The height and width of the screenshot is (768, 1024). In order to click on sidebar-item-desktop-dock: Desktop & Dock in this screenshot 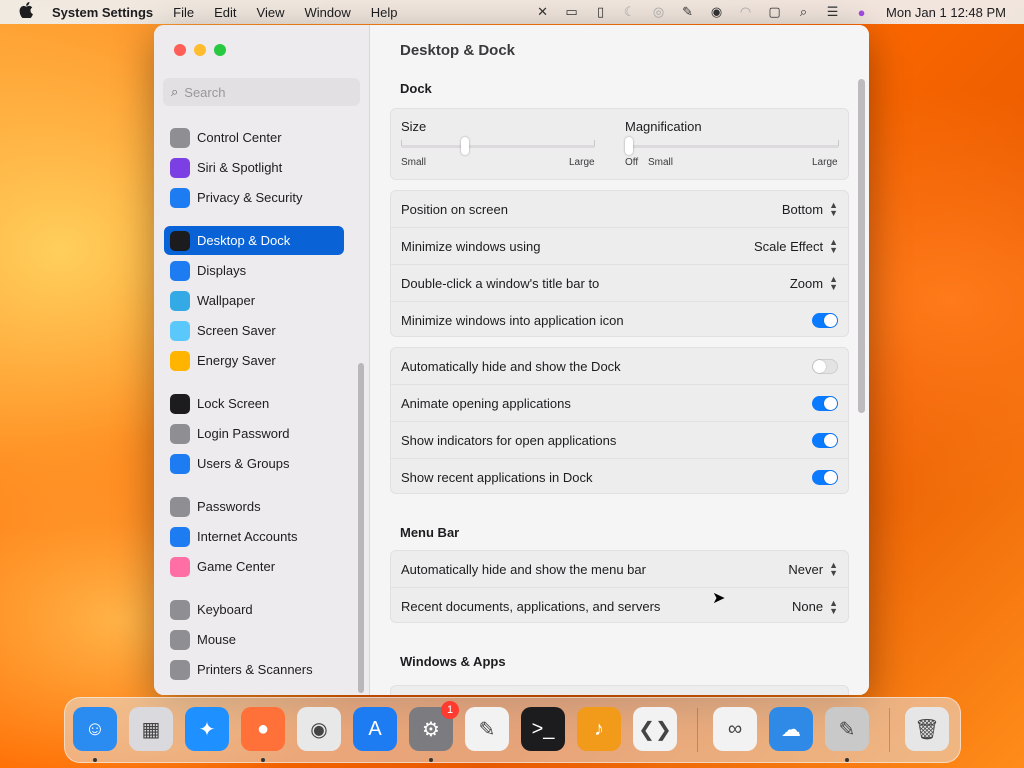, I will do `click(254, 240)`.